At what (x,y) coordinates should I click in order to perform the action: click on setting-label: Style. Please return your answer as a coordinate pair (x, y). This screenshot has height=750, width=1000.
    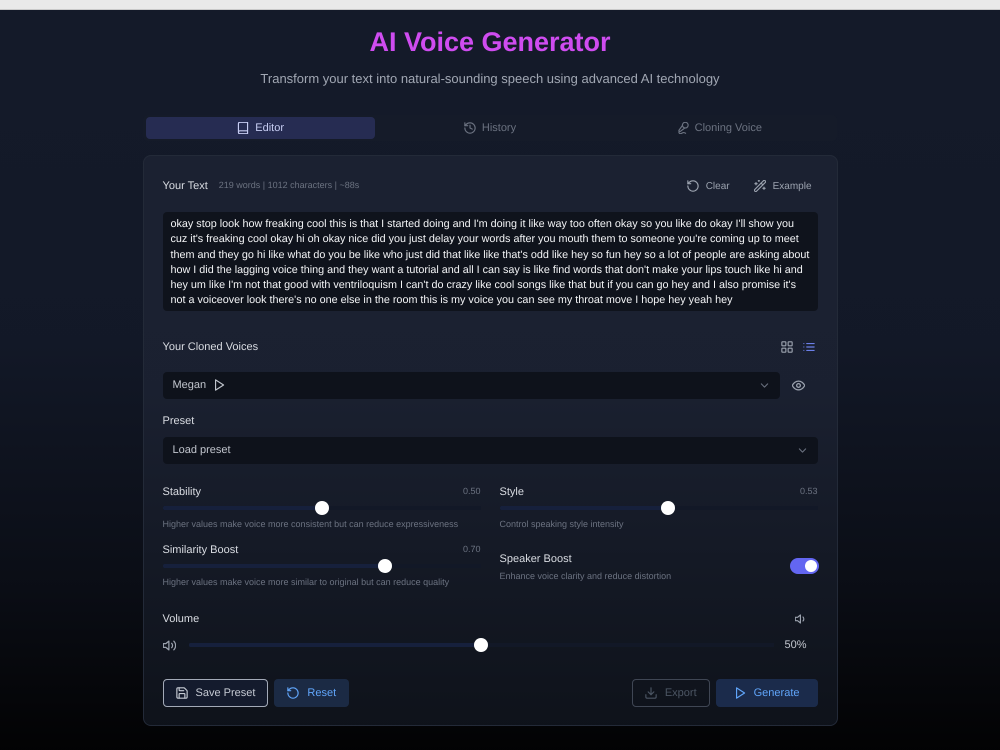
    Looking at the image, I should click on (512, 492).